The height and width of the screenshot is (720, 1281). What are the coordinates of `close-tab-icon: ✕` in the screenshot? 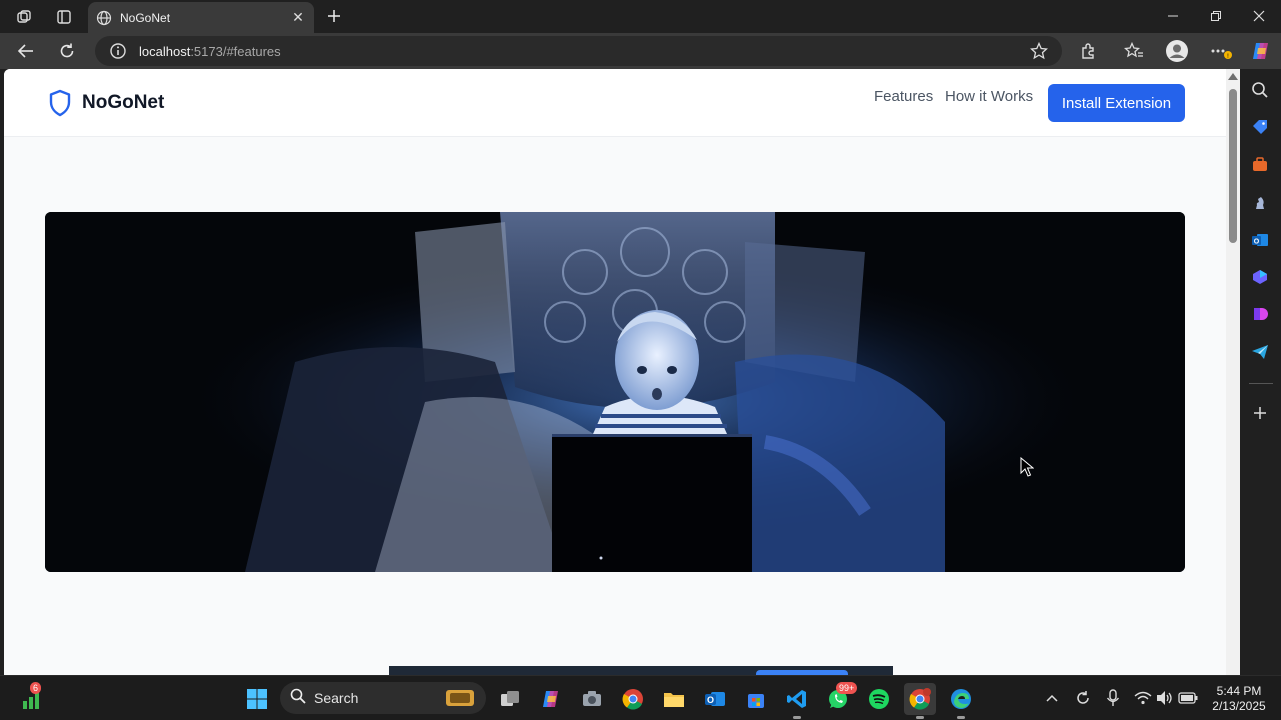 It's located at (298, 18).